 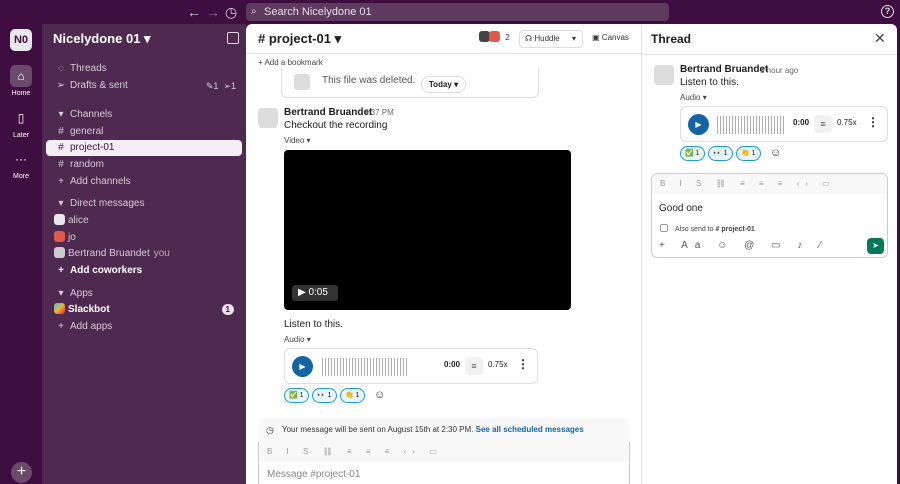 What do you see at coordinates (194, 12) in the screenshot?
I see `back-arrow-icon: ←` at bounding box center [194, 12].